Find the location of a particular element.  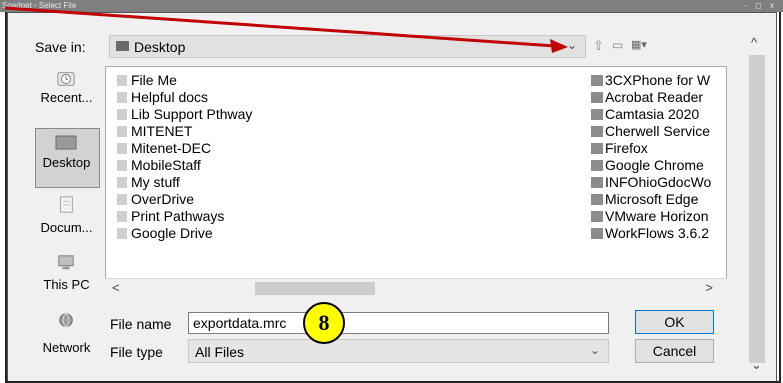

file-type-dropdown: All Files ⌄ is located at coordinates (398, 351).